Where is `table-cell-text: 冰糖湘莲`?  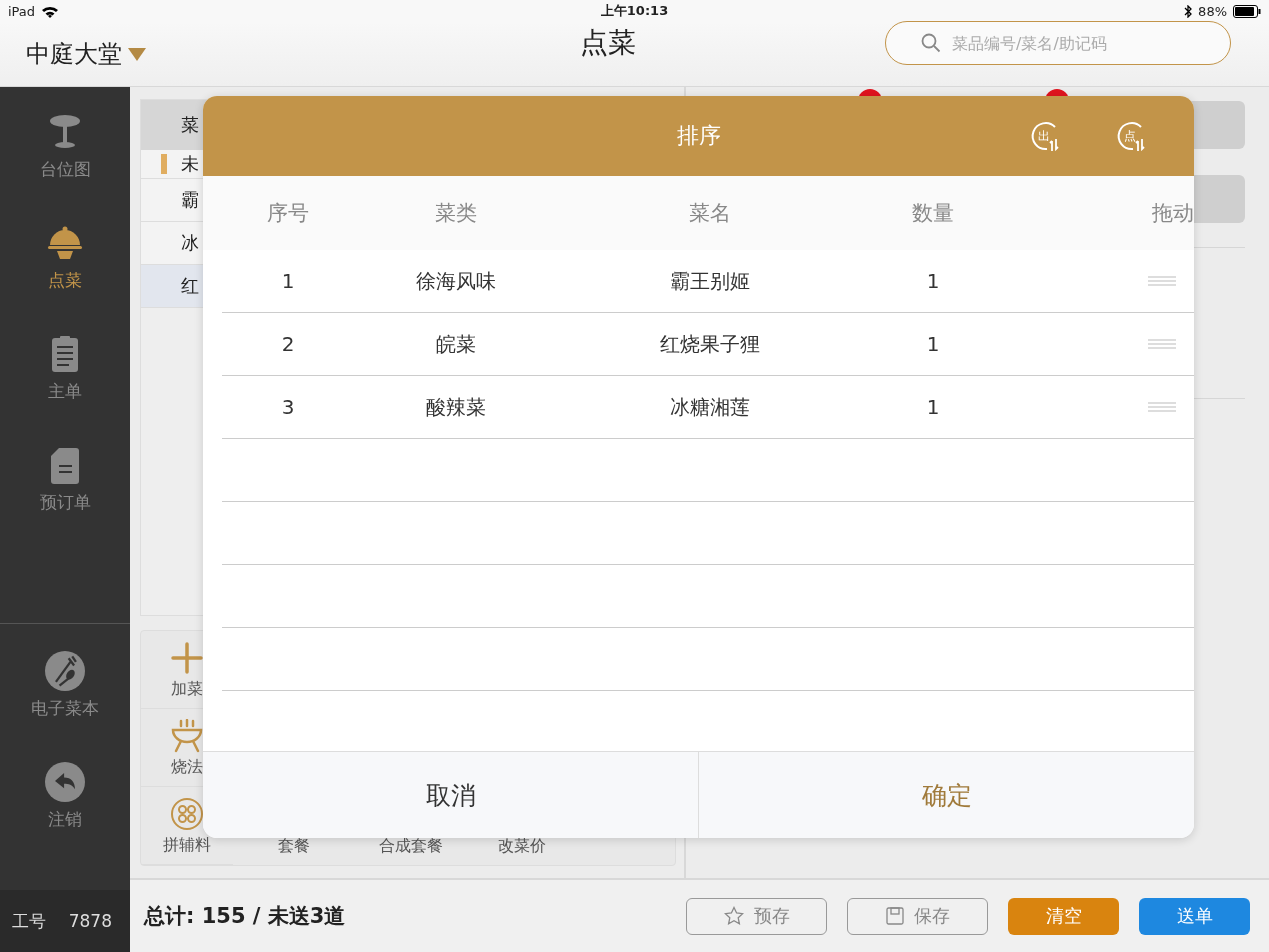
table-cell-text: 冰糖湘莲 is located at coordinates (710, 407).